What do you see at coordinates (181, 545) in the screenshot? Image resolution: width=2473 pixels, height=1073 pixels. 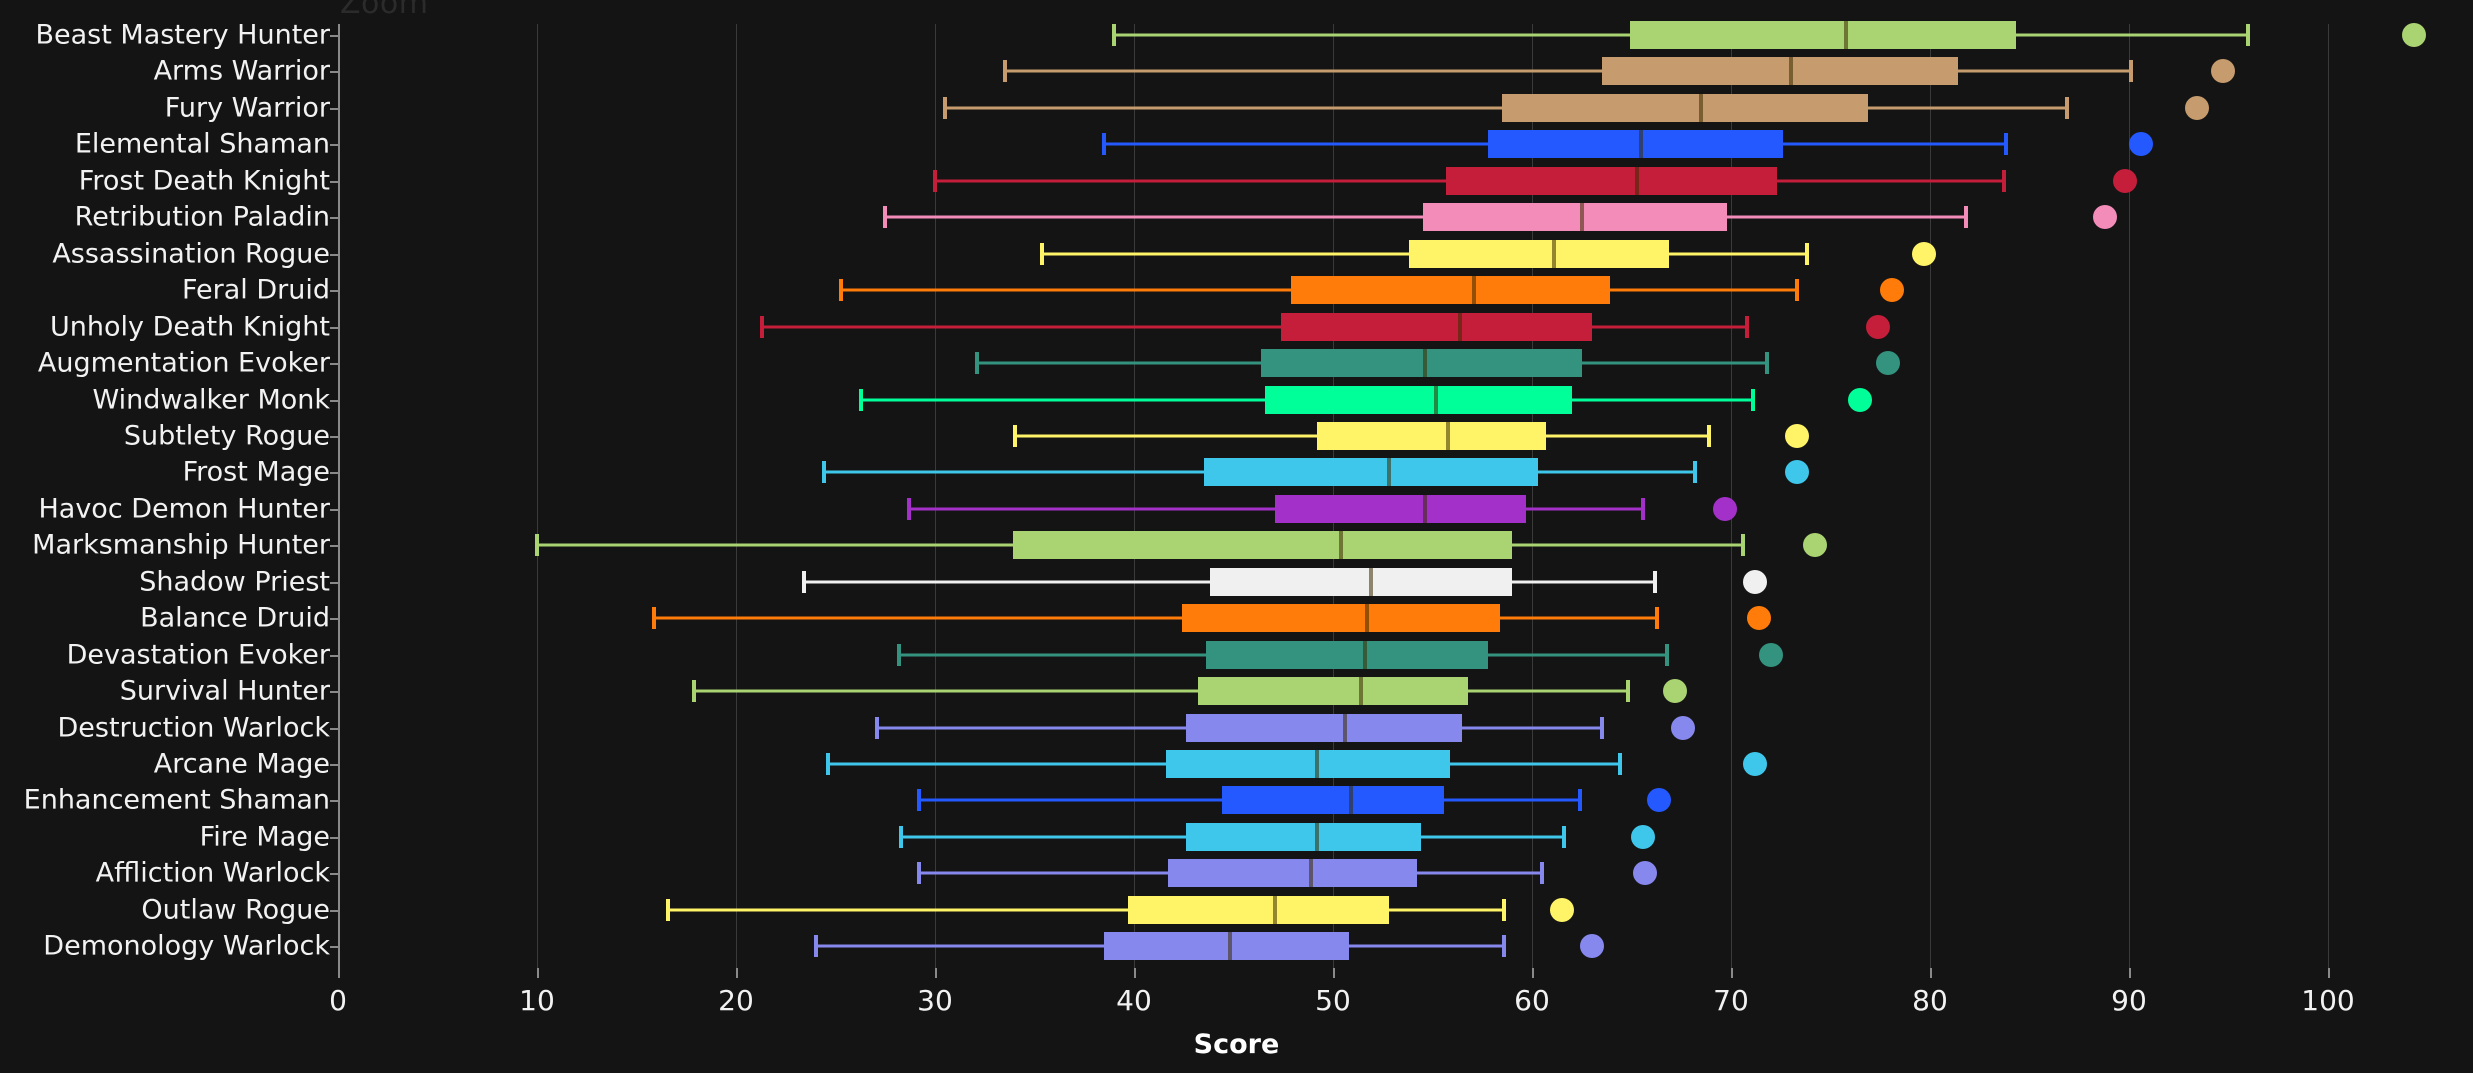 I see `category-label-marksmanship-hunter: Marksmanship Hunter` at bounding box center [181, 545].